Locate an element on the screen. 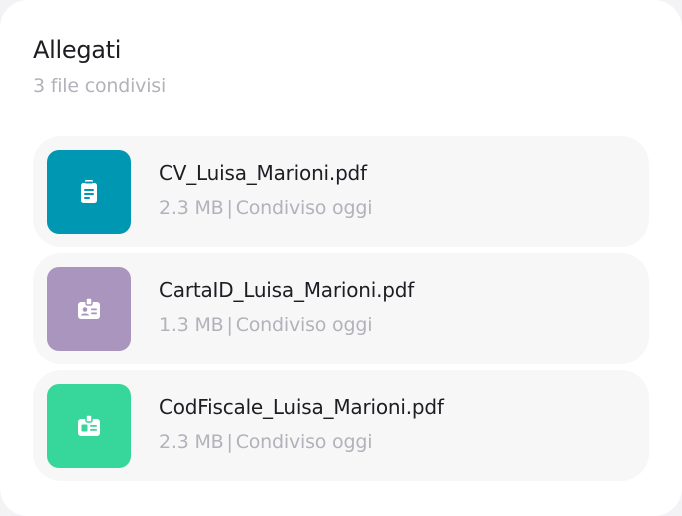  clipboard-icon is located at coordinates (89, 191).